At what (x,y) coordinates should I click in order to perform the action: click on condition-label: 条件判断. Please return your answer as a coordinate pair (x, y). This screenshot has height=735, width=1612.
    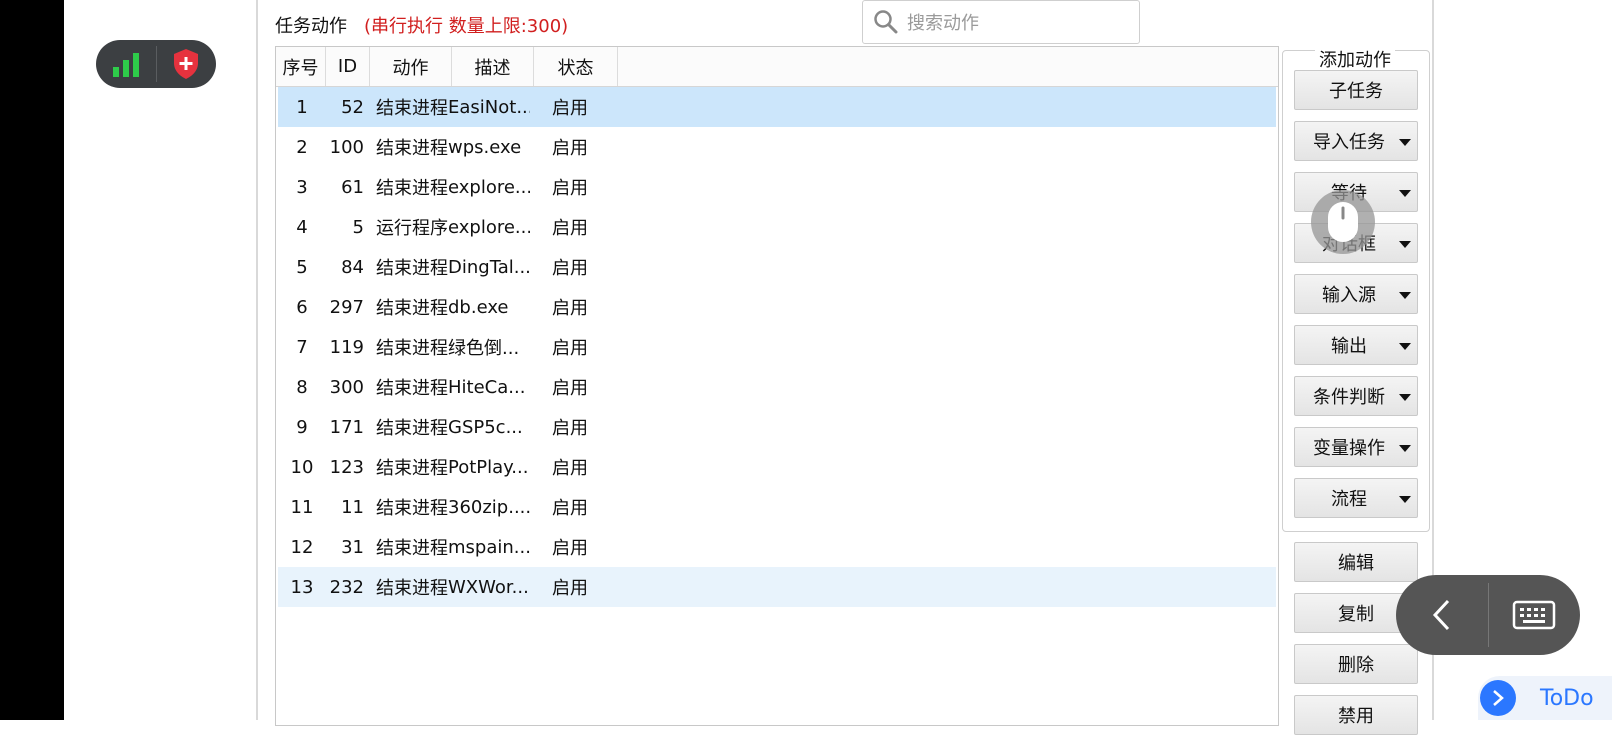
    Looking at the image, I should click on (1349, 397).